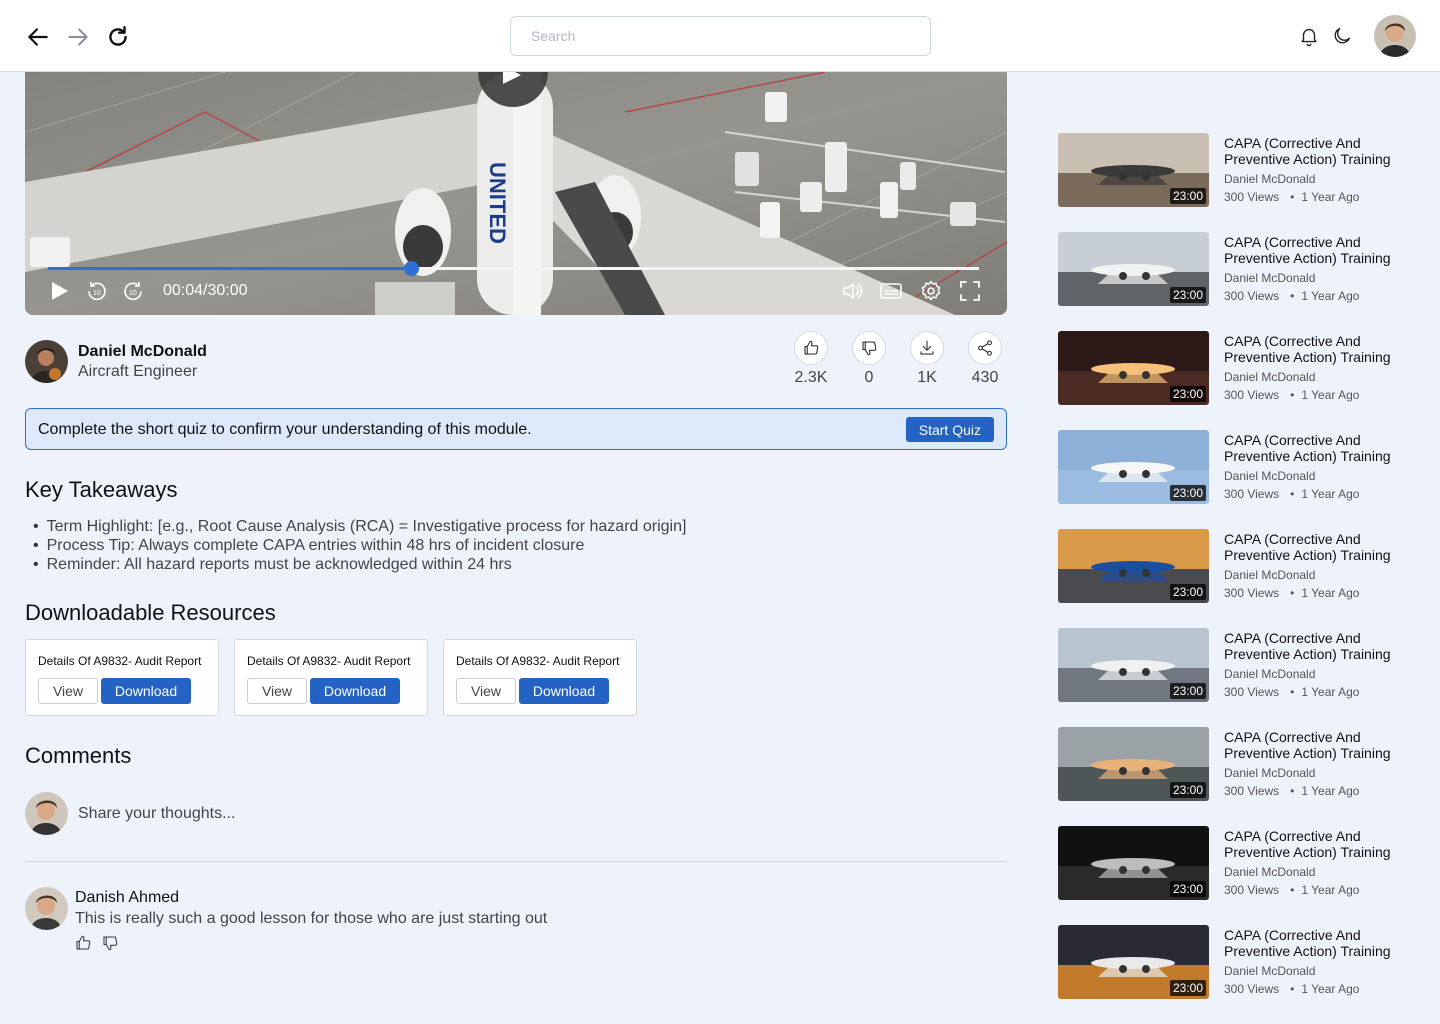 This screenshot has width=1440, height=1024. What do you see at coordinates (927, 377) in the screenshot?
I see `download-count: 1K` at bounding box center [927, 377].